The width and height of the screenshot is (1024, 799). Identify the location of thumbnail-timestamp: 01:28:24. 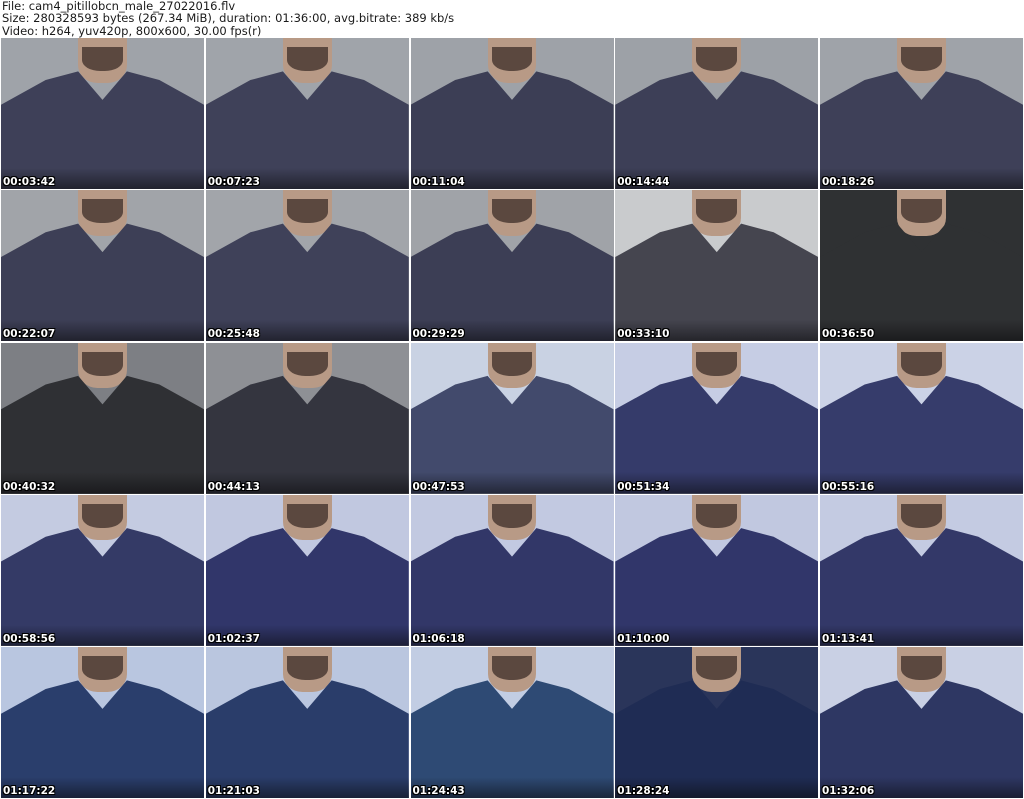
(643, 791).